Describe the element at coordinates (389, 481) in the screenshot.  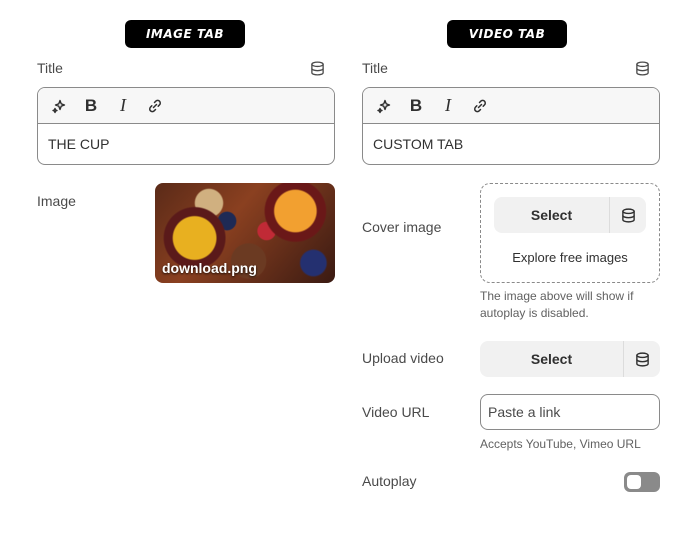
I see `autoplay-label: Autoplay` at that location.